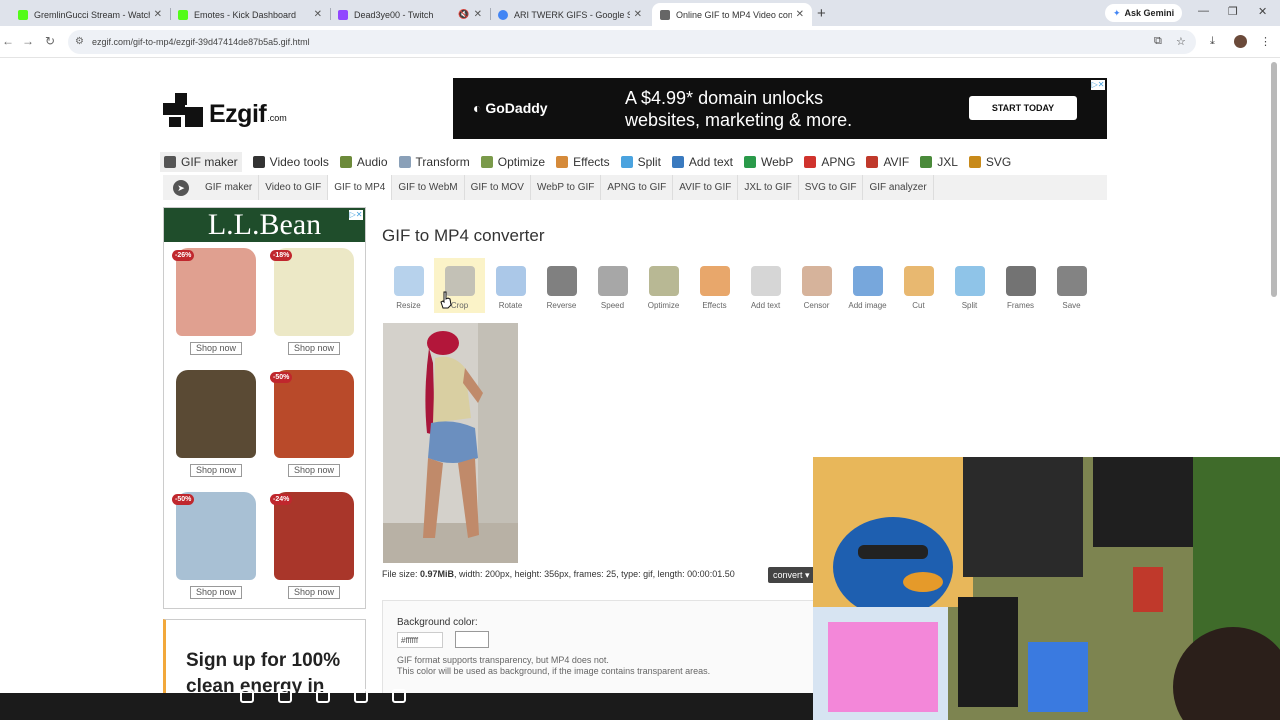  Describe the element at coordinates (428, 187) in the screenshot. I see `sub-nav-gif-to-webm: GIF to WebM` at that location.